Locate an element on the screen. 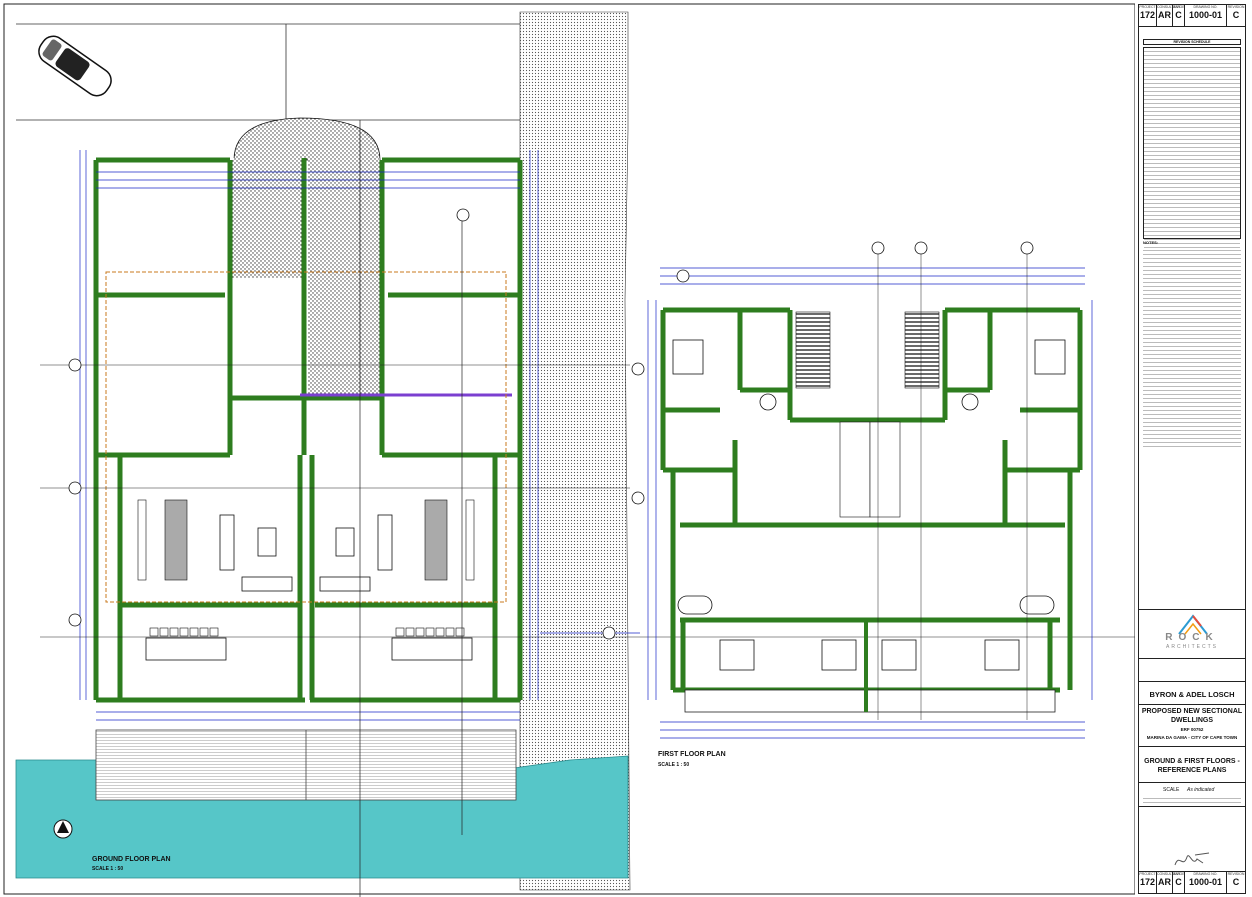 The height and width of the screenshot is (897, 1252). revision-schedule-table is located at coordinates (1192, 147).